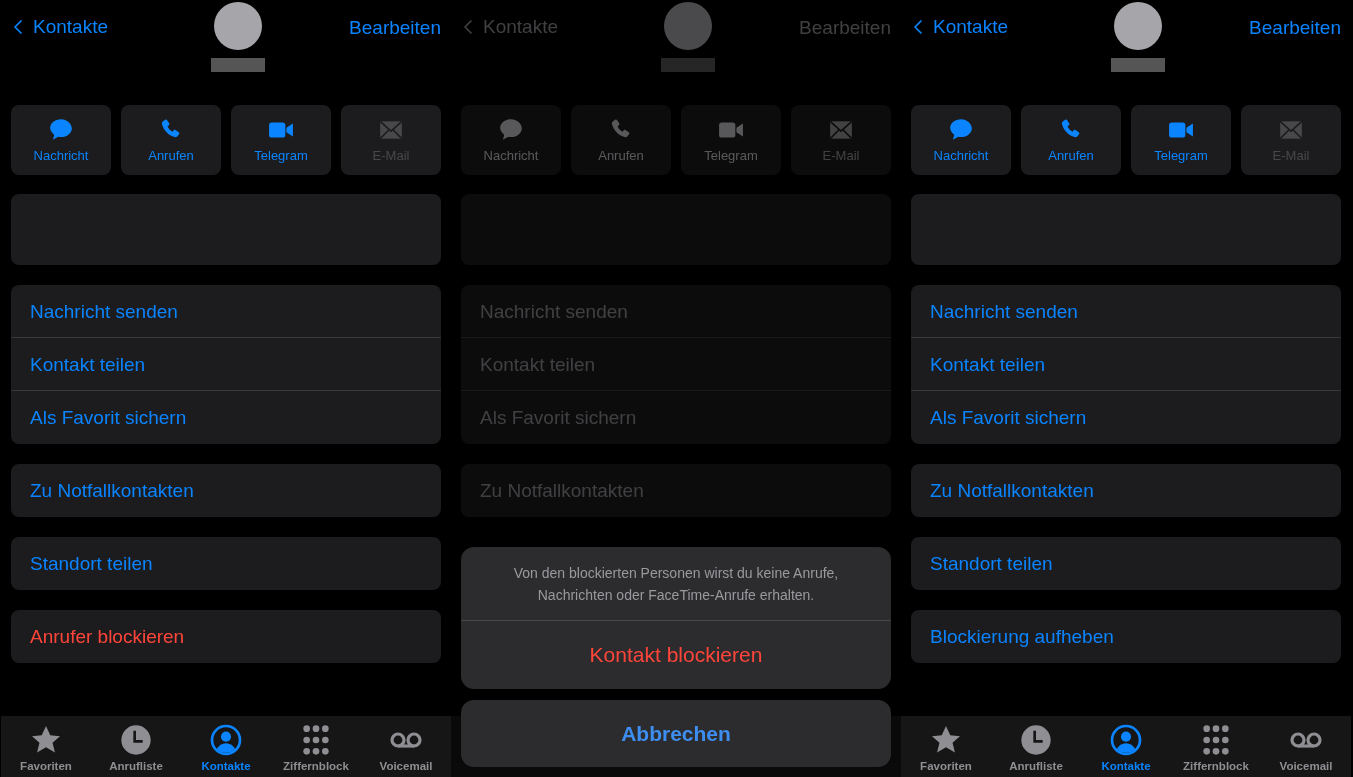 The height and width of the screenshot is (777, 1353). Describe the element at coordinates (676, 733) in the screenshot. I see `cancel-button: Abbrechen` at that location.